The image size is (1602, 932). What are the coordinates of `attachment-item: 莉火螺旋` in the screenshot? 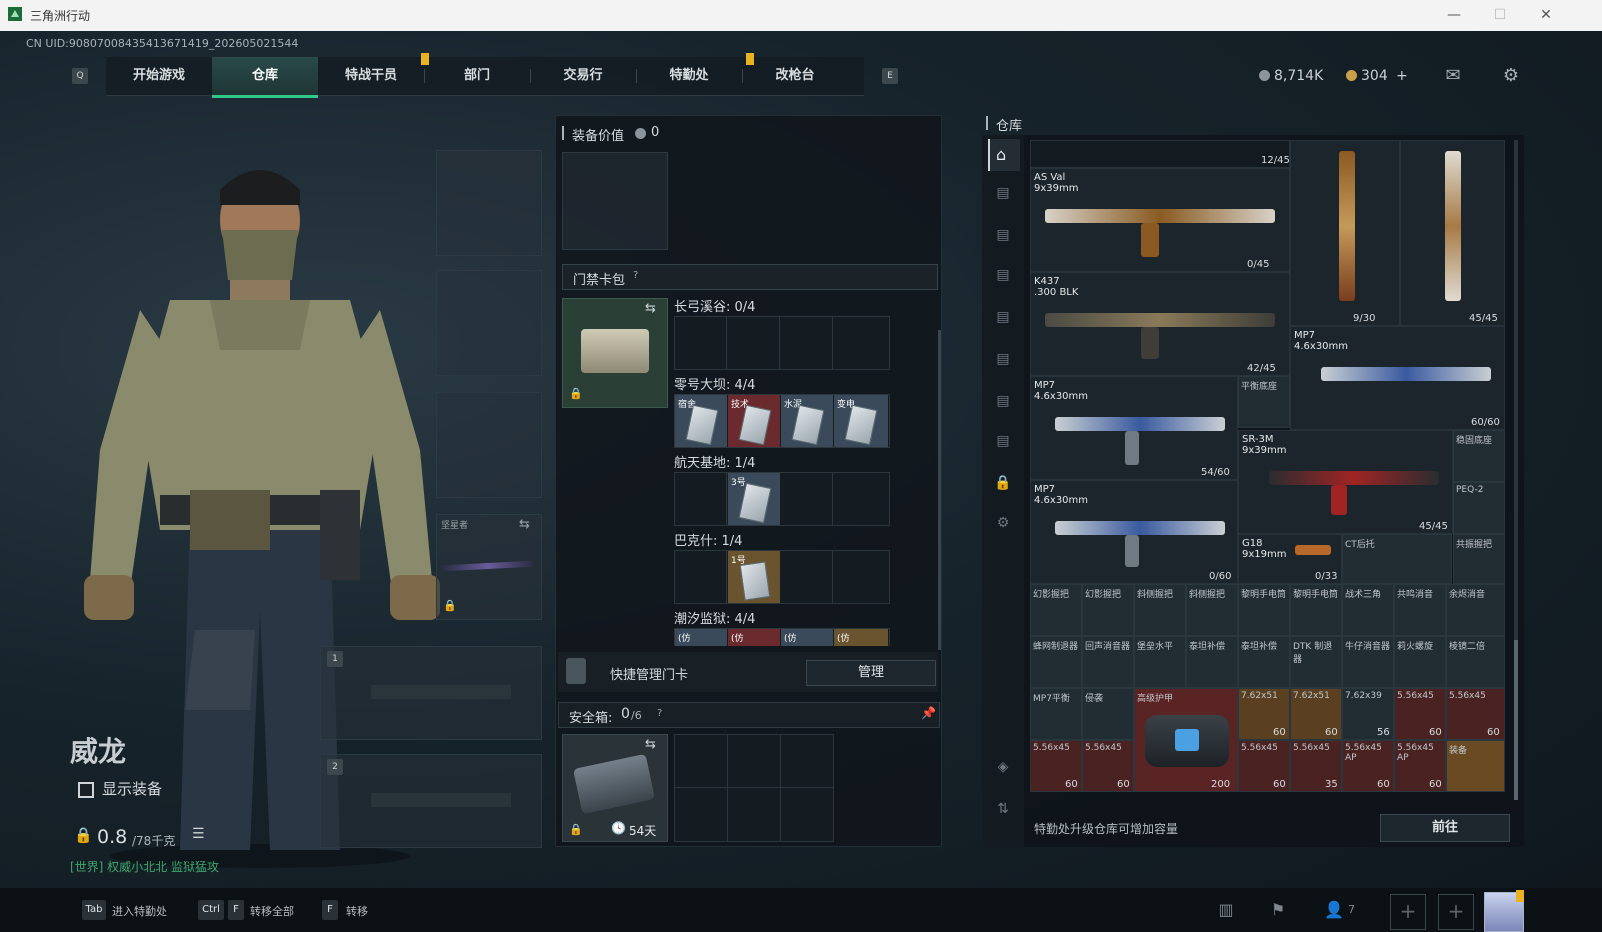 It's located at (1420, 662).